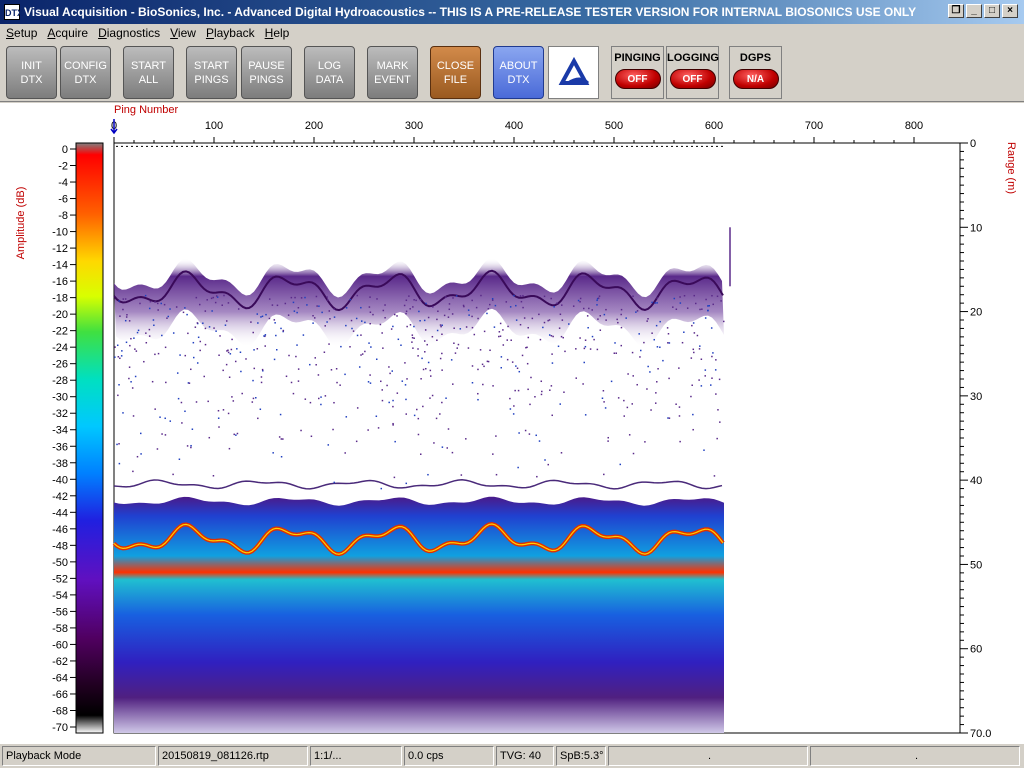 The image size is (1024, 768). Describe the element at coordinates (974, 11) in the screenshot. I see `minimize-button: _` at that location.